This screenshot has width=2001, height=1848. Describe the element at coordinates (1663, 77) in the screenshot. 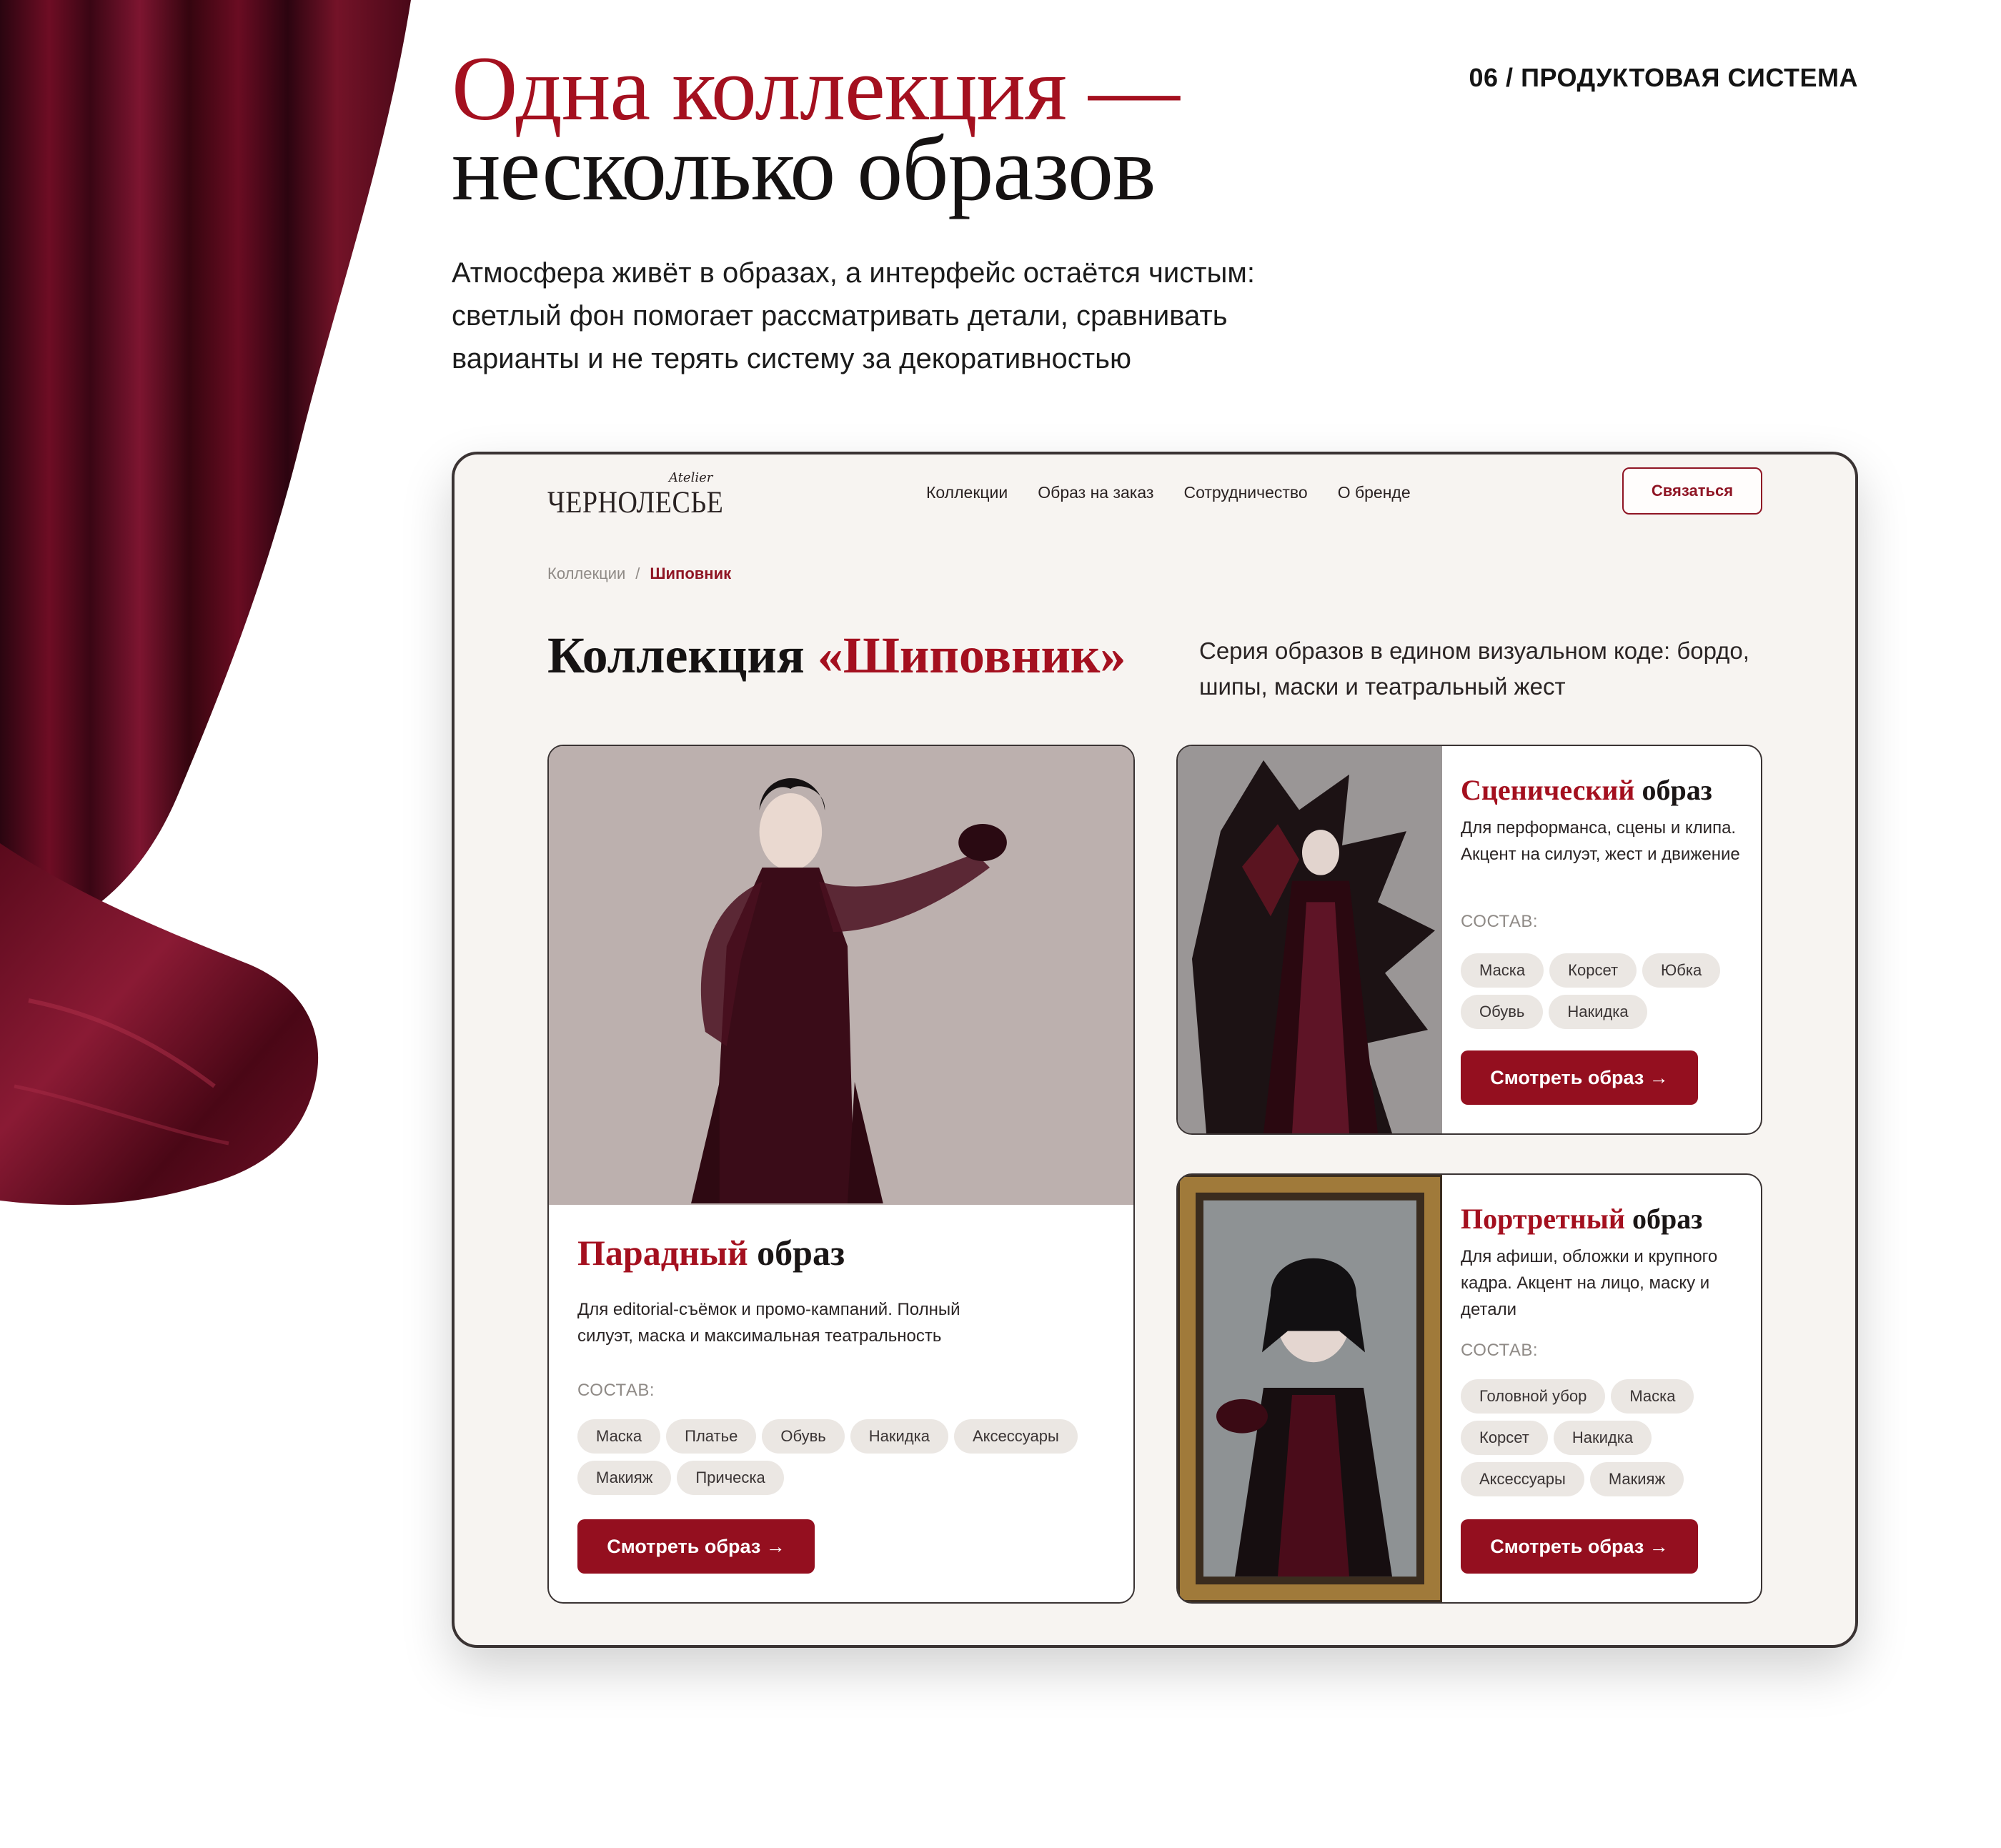

I see `slide-section-label: 06 / ПРОДУКТОВАЯ СИСТЕМА` at that location.